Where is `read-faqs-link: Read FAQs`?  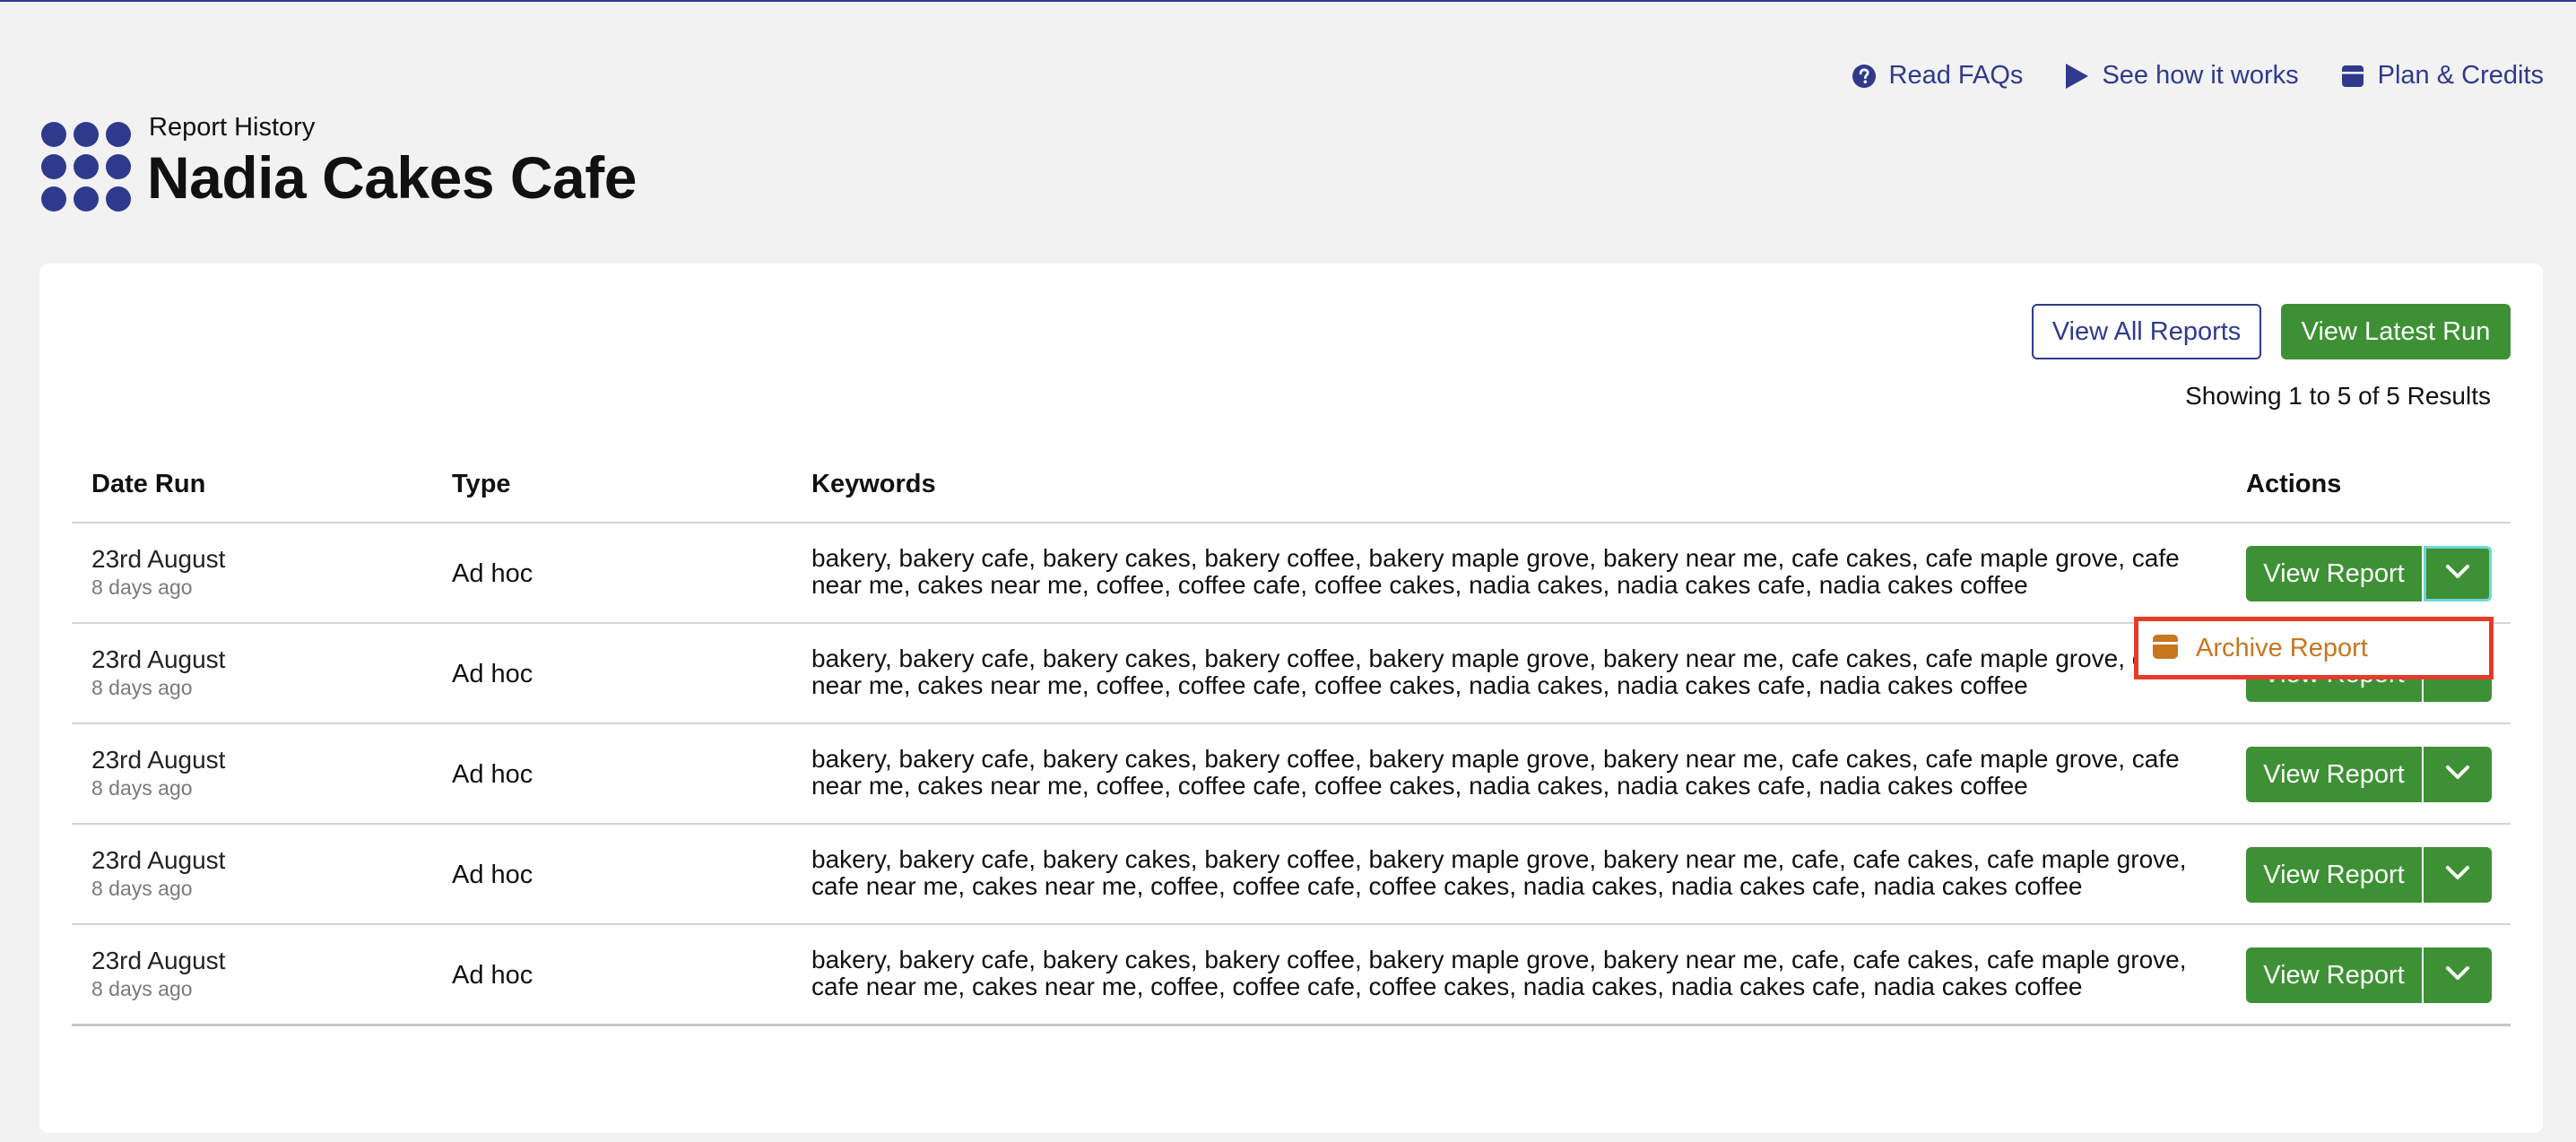
read-faqs-link: Read FAQs is located at coordinates (1938, 76).